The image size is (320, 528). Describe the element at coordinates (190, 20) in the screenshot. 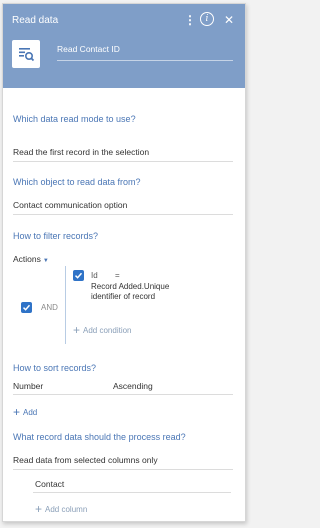

I see `kebab-menu-icon: ⋮` at that location.